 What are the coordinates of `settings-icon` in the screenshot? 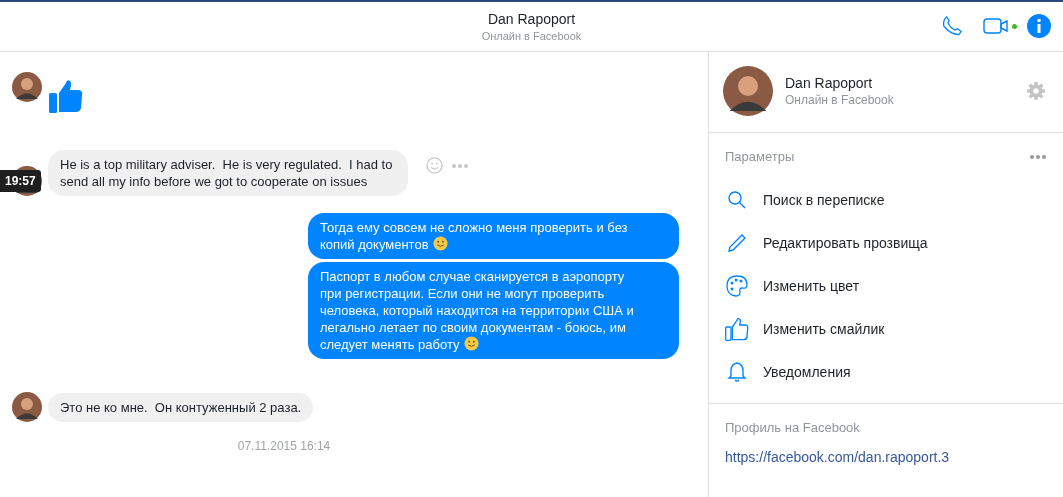 It's located at (1036, 91).